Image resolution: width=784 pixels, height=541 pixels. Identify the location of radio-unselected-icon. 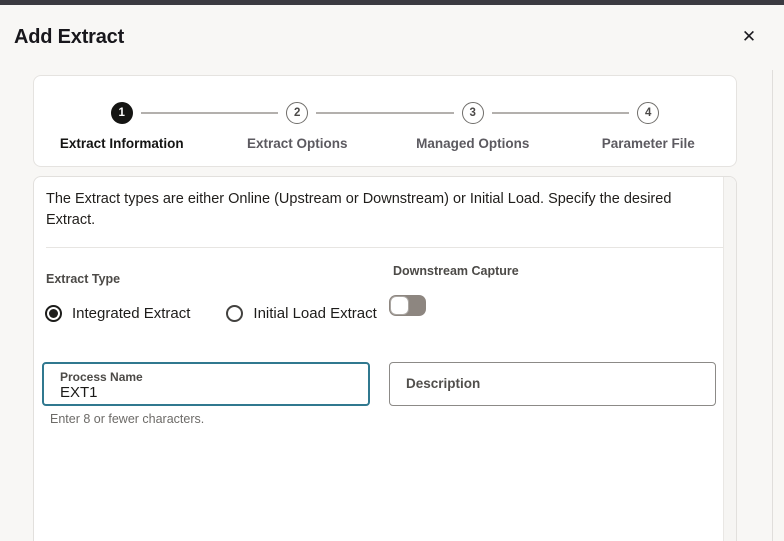
(235, 313).